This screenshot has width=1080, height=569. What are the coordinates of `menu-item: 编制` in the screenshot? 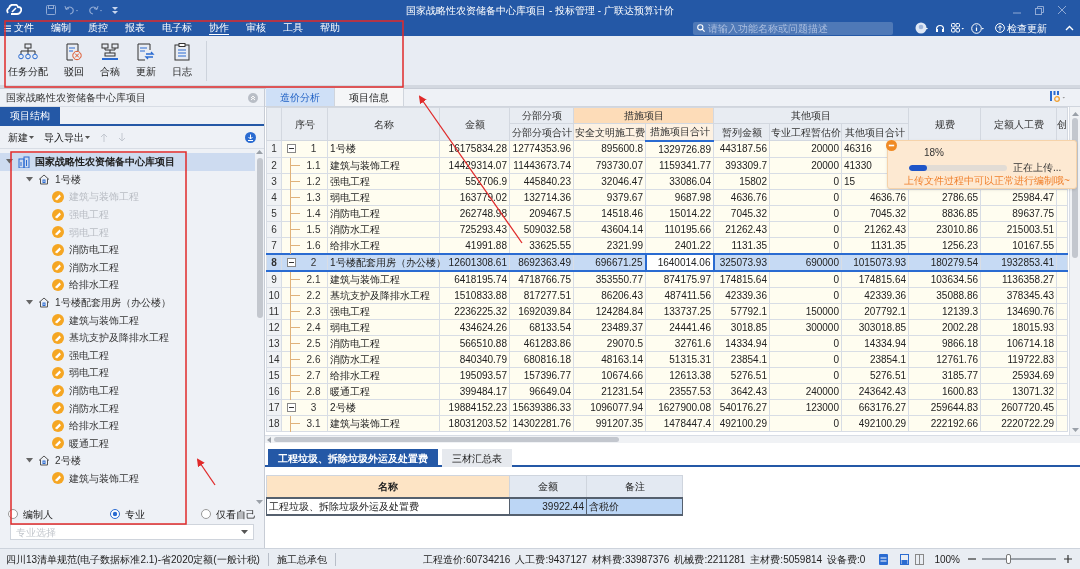 It's located at (61, 28).